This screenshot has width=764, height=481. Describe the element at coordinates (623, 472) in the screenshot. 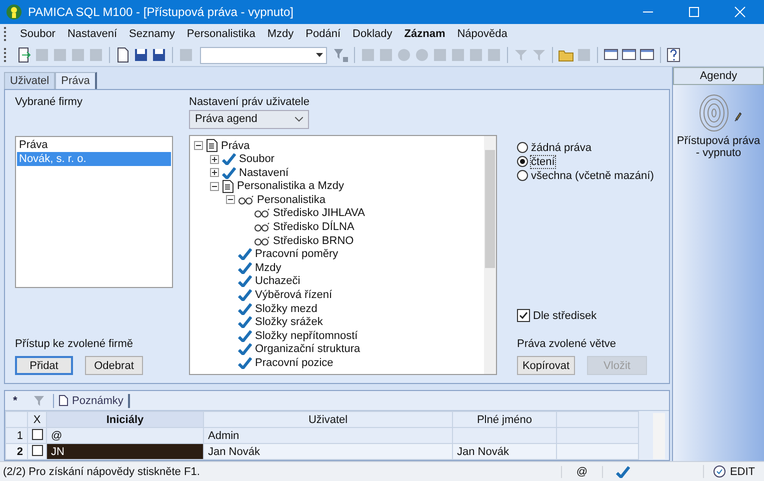

I see `checkmark-icon` at that location.